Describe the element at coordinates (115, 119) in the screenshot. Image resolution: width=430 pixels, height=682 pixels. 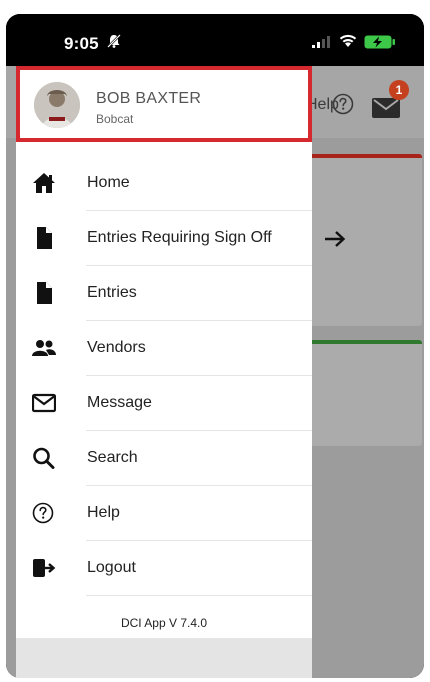
I see `profile-subtitle: Bobcat` at that location.